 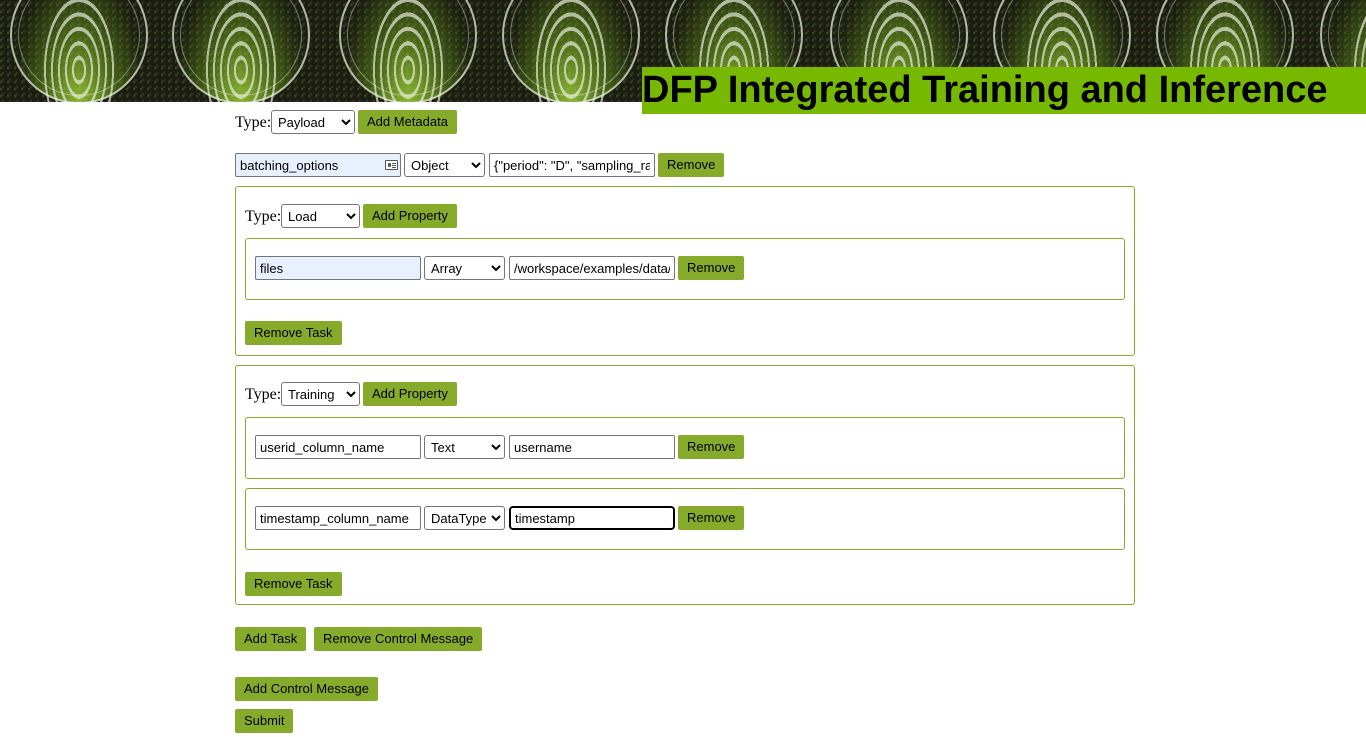 What do you see at coordinates (444, 165) in the screenshot?
I see `metadata-type-select: Object` at bounding box center [444, 165].